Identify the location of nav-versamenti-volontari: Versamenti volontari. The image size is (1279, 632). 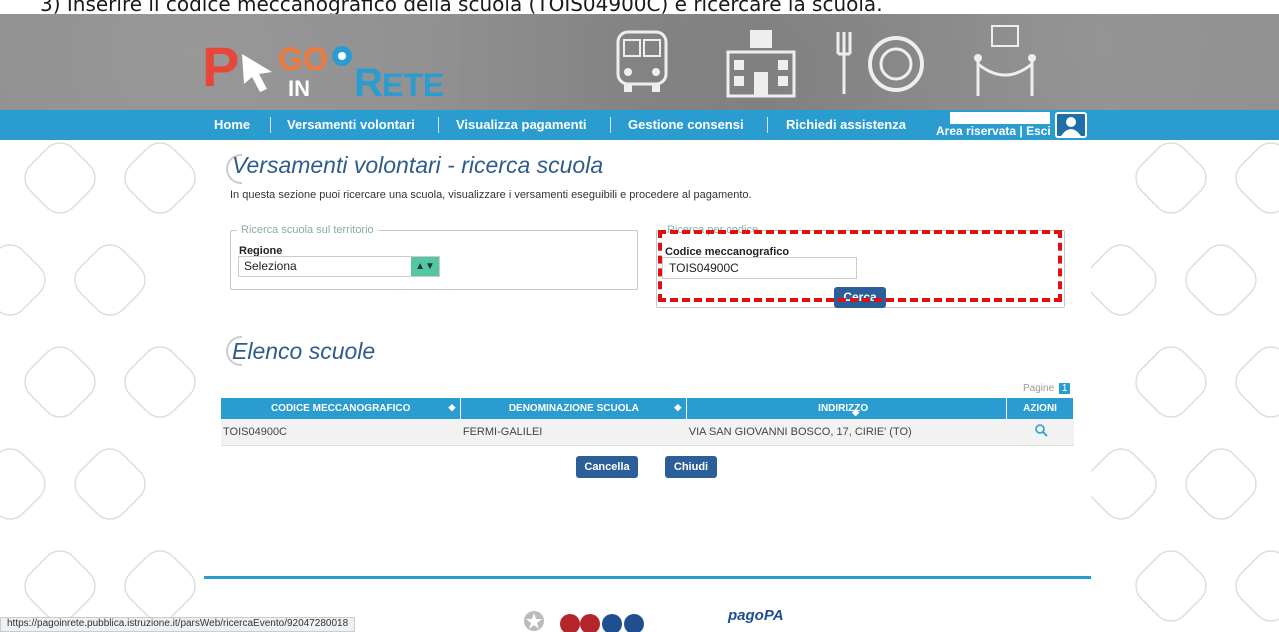
(351, 125).